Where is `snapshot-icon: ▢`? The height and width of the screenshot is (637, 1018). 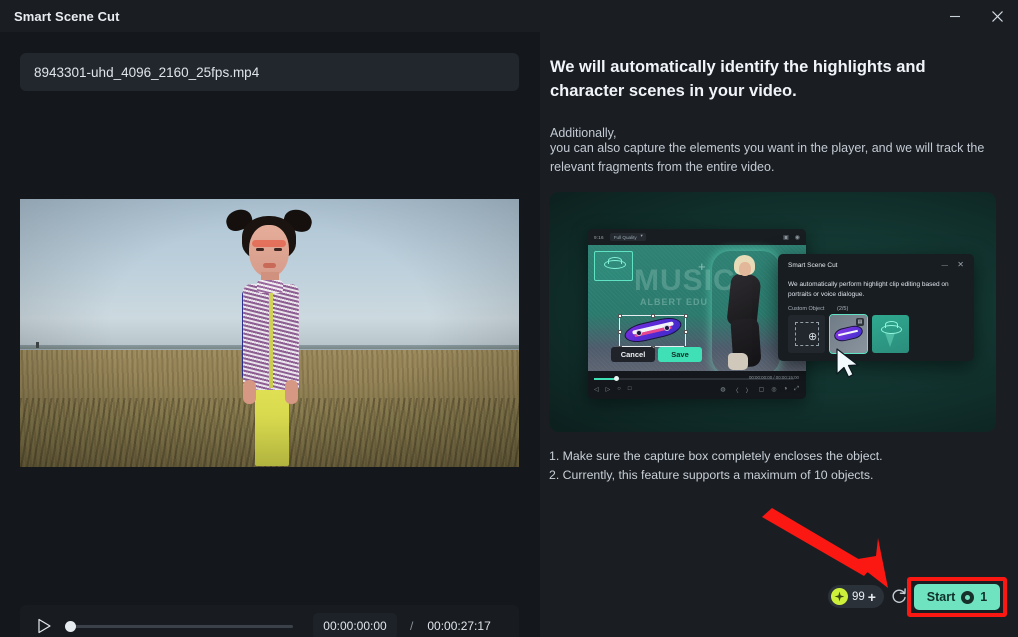
snapshot-icon: ▢ is located at coordinates (761, 390).